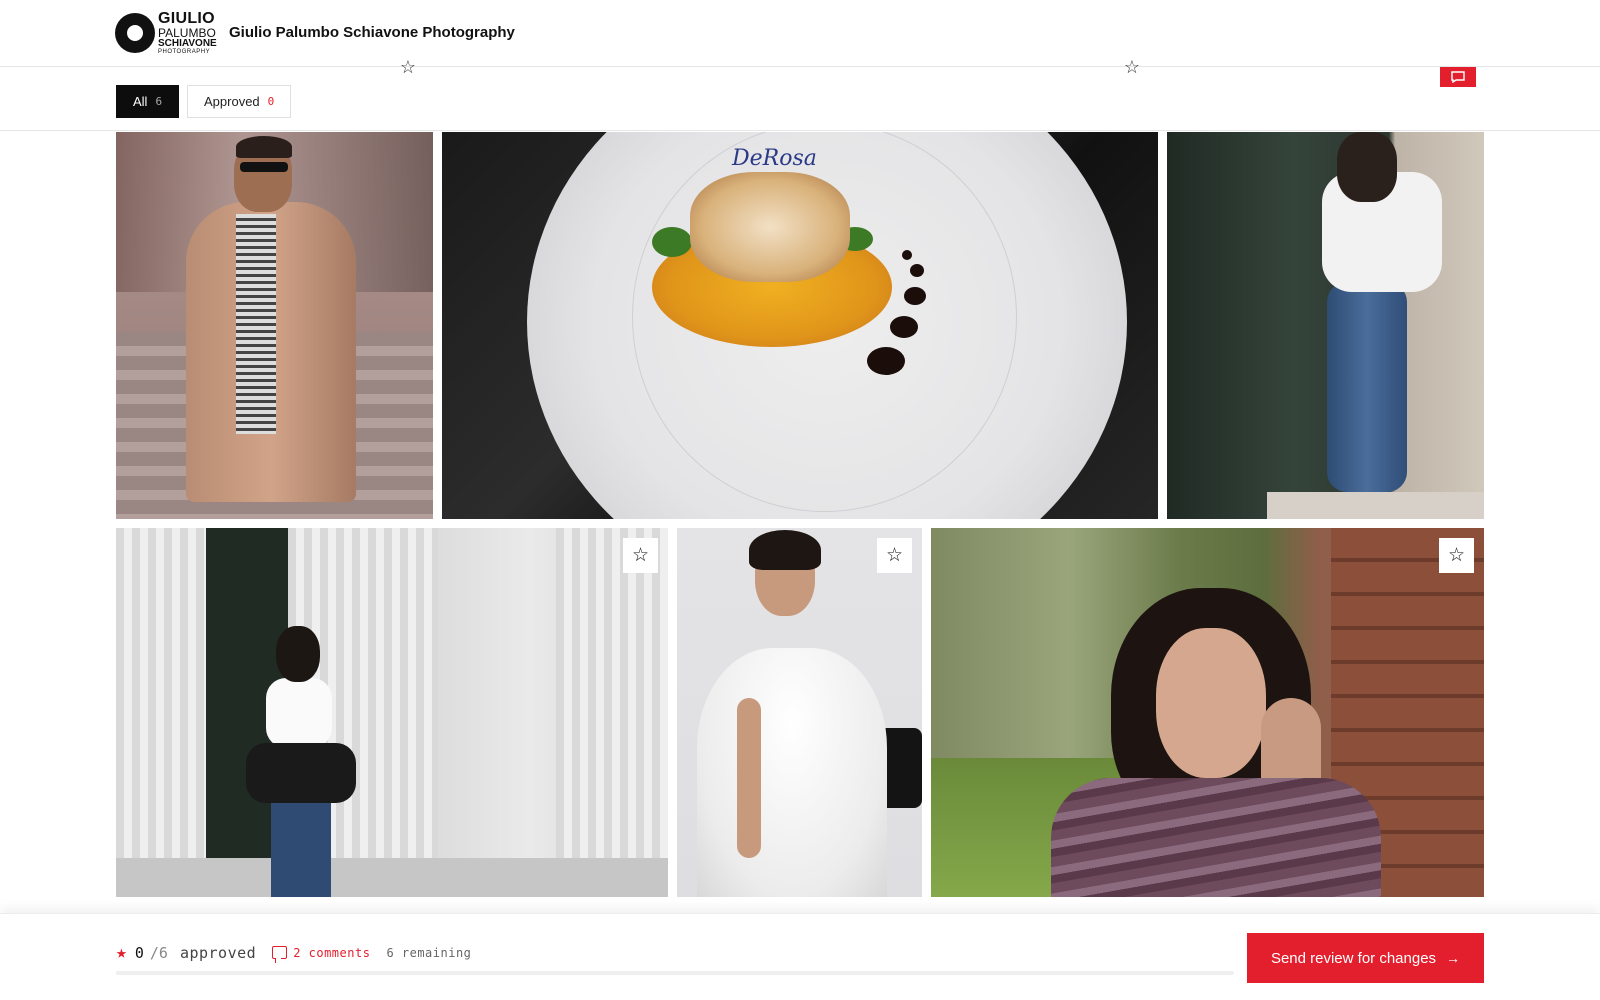 The height and width of the screenshot is (1000, 1600). Describe the element at coordinates (675, 973) in the screenshot. I see `approval-progress-bar` at that location.